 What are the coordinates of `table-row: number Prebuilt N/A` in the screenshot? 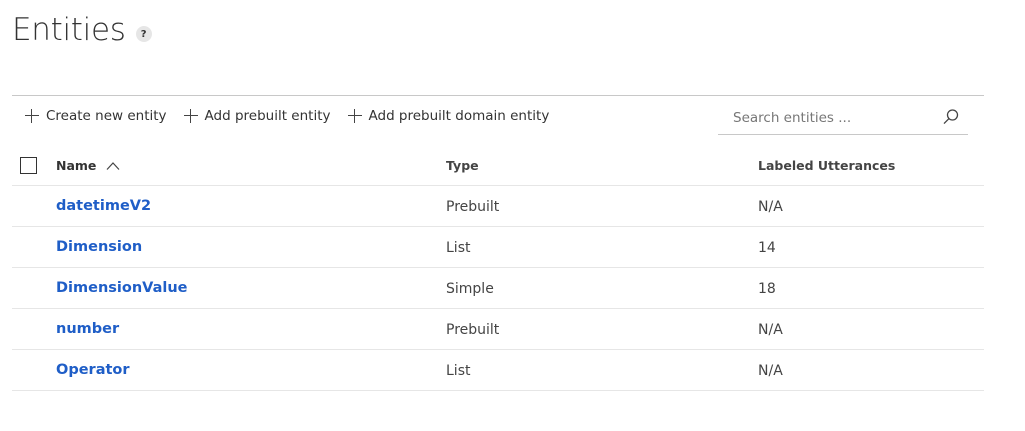 It's located at (498, 329).